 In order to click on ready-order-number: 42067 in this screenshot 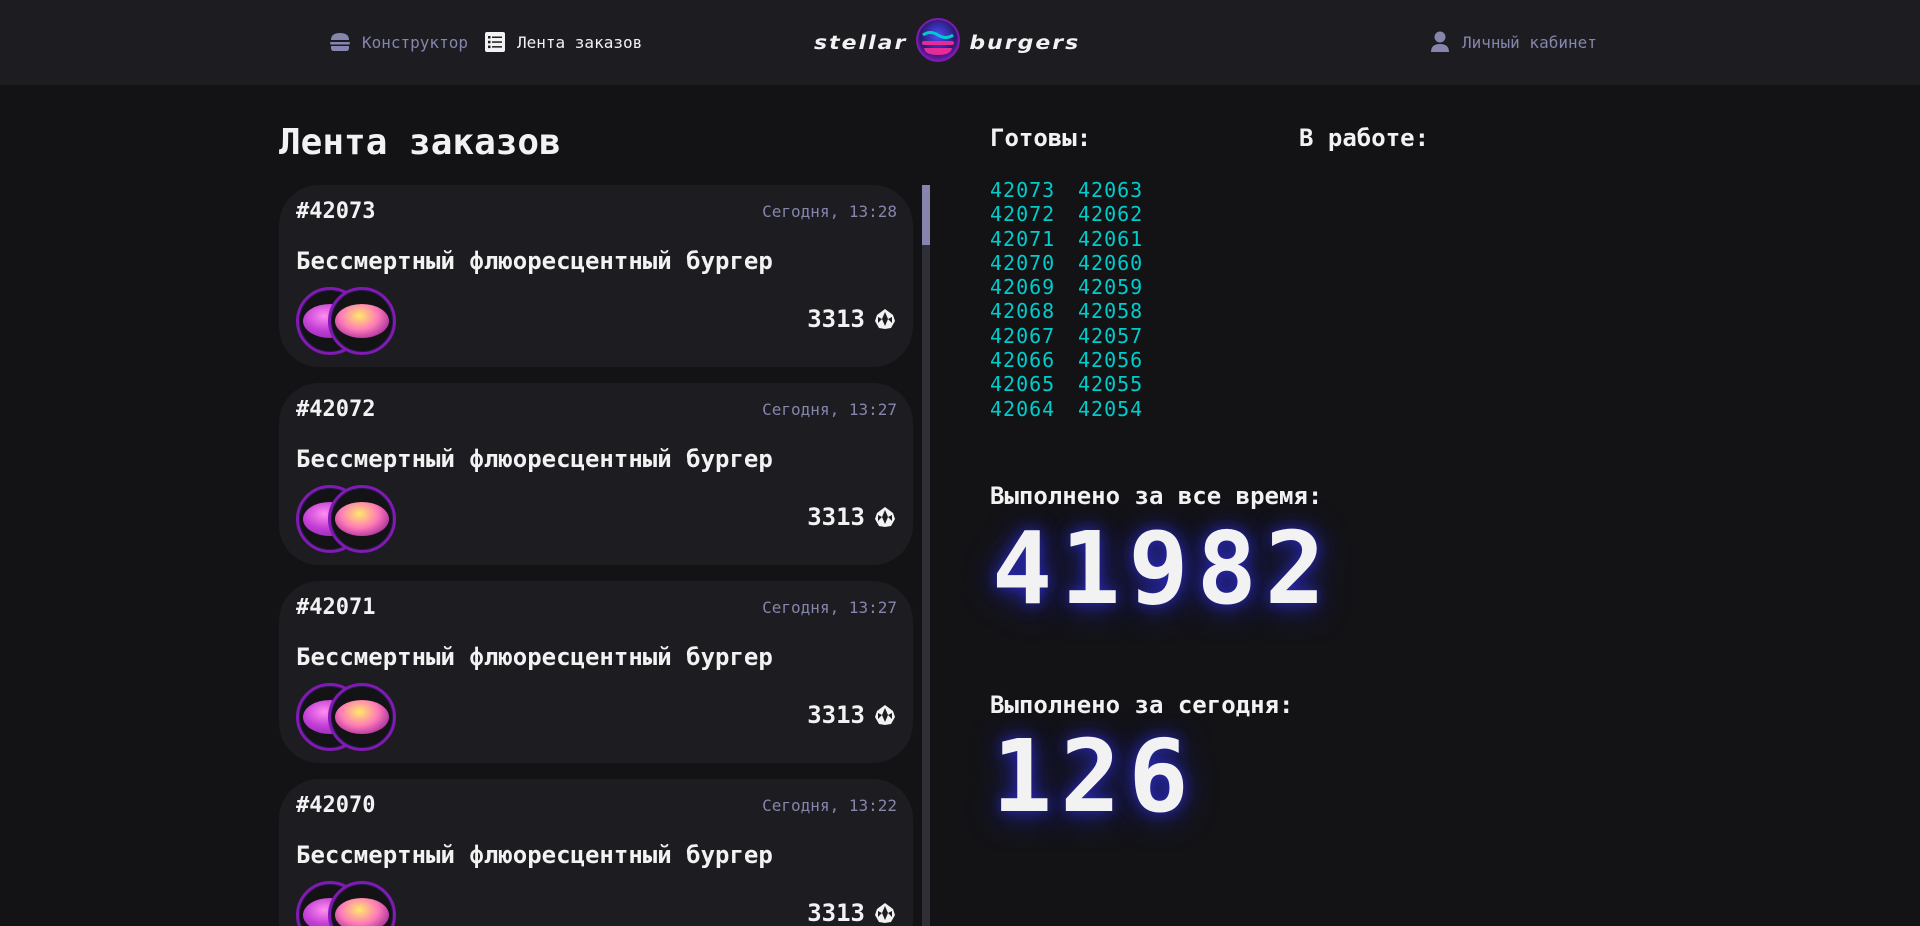, I will do `click(1023, 335)`.